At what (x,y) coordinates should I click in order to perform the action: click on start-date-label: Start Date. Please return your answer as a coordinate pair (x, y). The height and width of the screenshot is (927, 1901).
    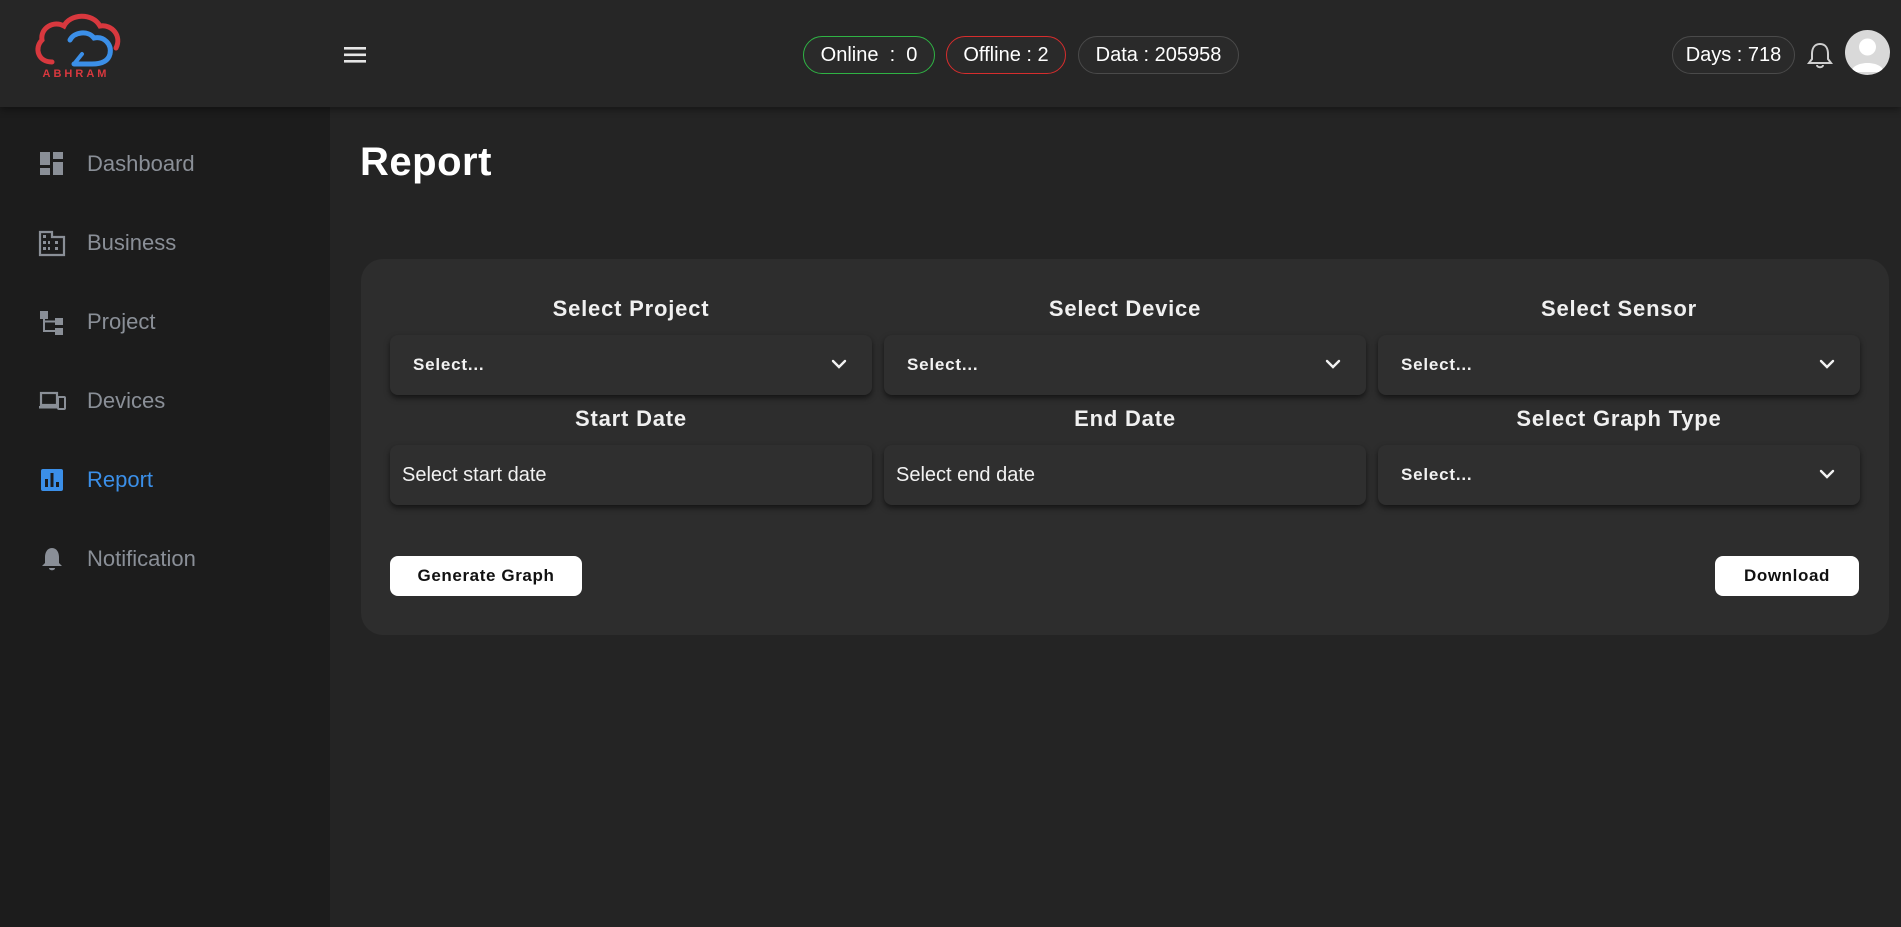
    Looking at the image, I should click on (631, 418).